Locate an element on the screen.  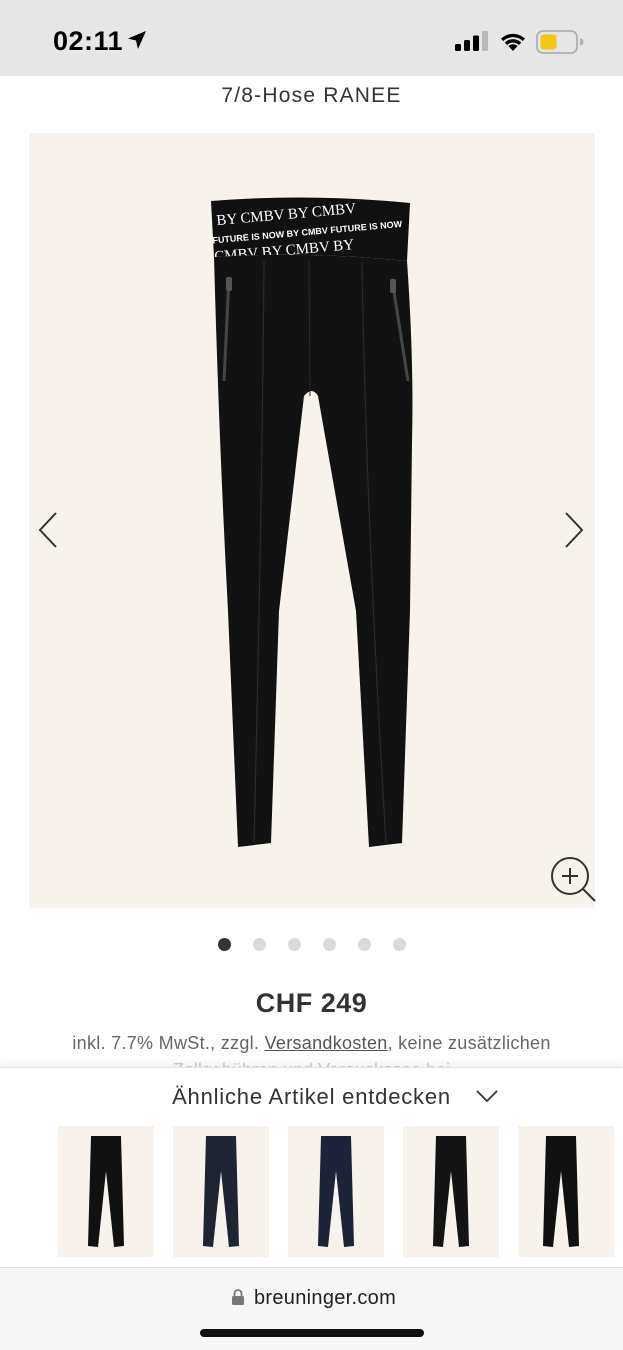
next-image-arrow-icon is located at coordinates (574, 530).